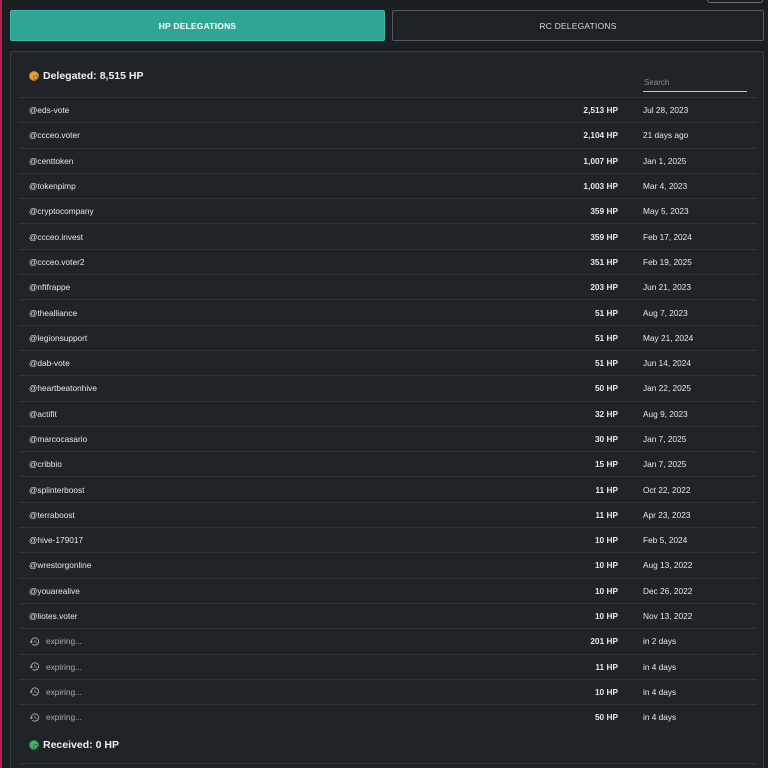 The width and height of the screenshot is (768, 768). I want to click on delegatee-name: @cribbio, so click(45, 464).